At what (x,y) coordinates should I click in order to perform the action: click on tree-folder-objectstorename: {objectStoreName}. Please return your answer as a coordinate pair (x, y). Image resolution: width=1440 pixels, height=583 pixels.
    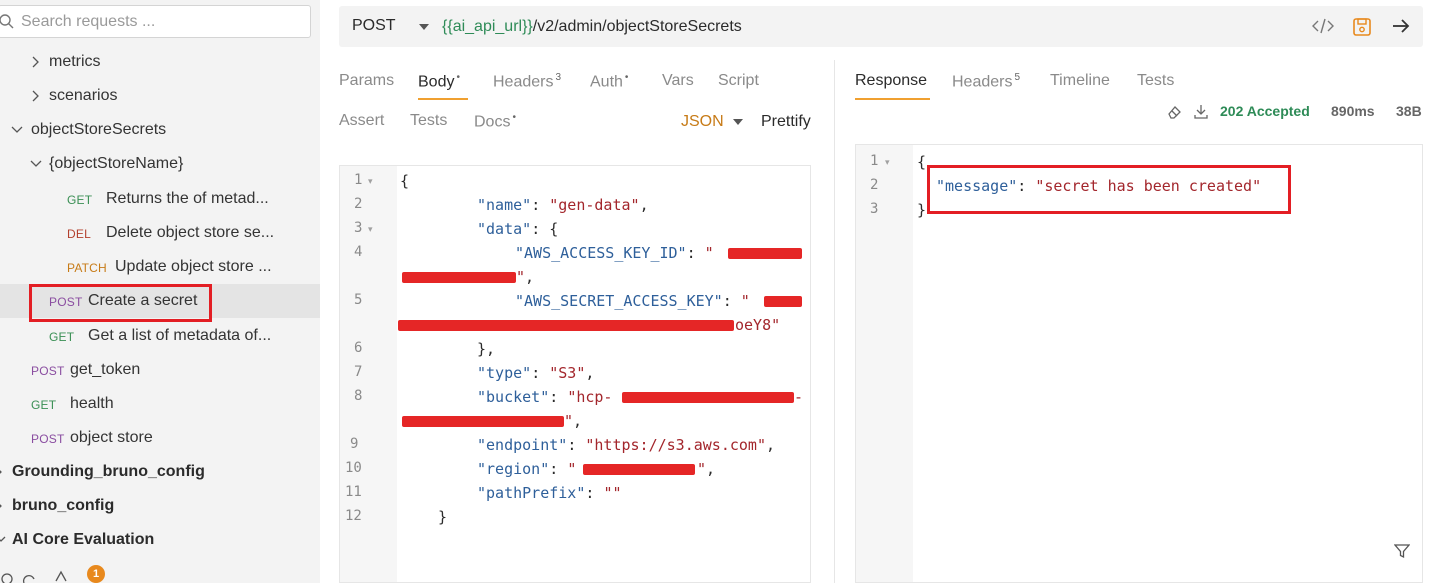
    Looking at the image, I should click on (160, 164).